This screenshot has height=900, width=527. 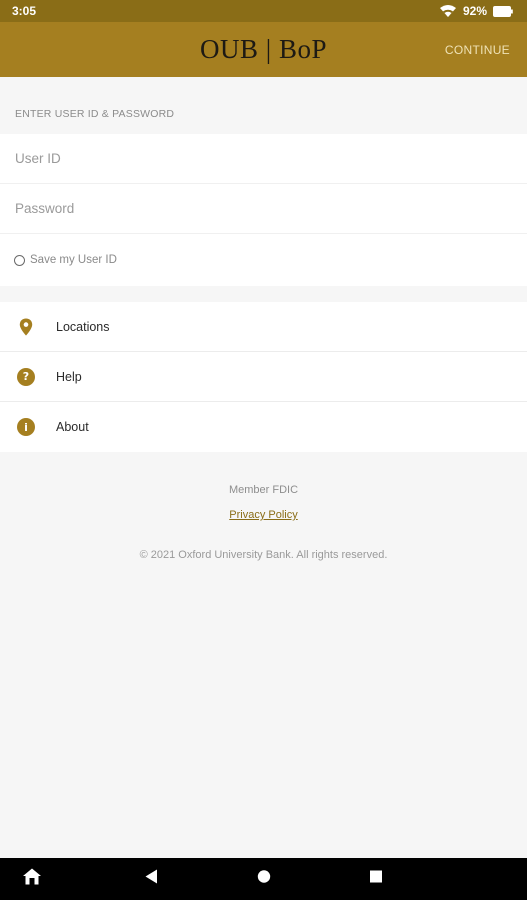 What do you see at coordinates (72, 427) in the screenshot?
I see `menu-item-label: About` at bounding box center [72, 427].